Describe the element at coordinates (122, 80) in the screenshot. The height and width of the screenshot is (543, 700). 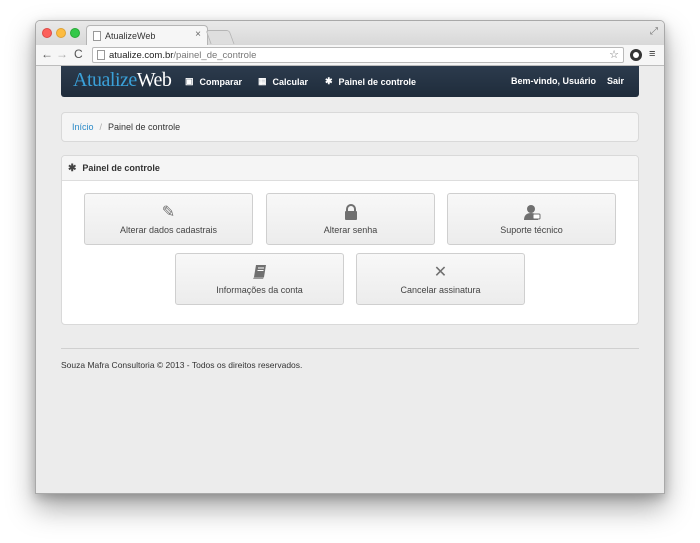
I see `brand-logo: AtualizeWeb` at that location.